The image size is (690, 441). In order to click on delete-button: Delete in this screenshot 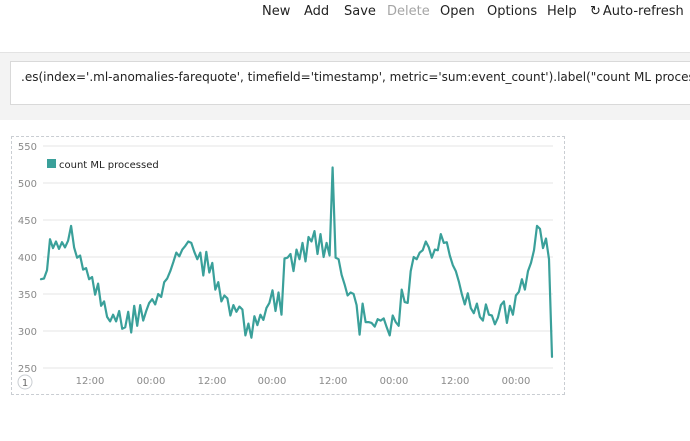, I will do `click(408, 11)`.